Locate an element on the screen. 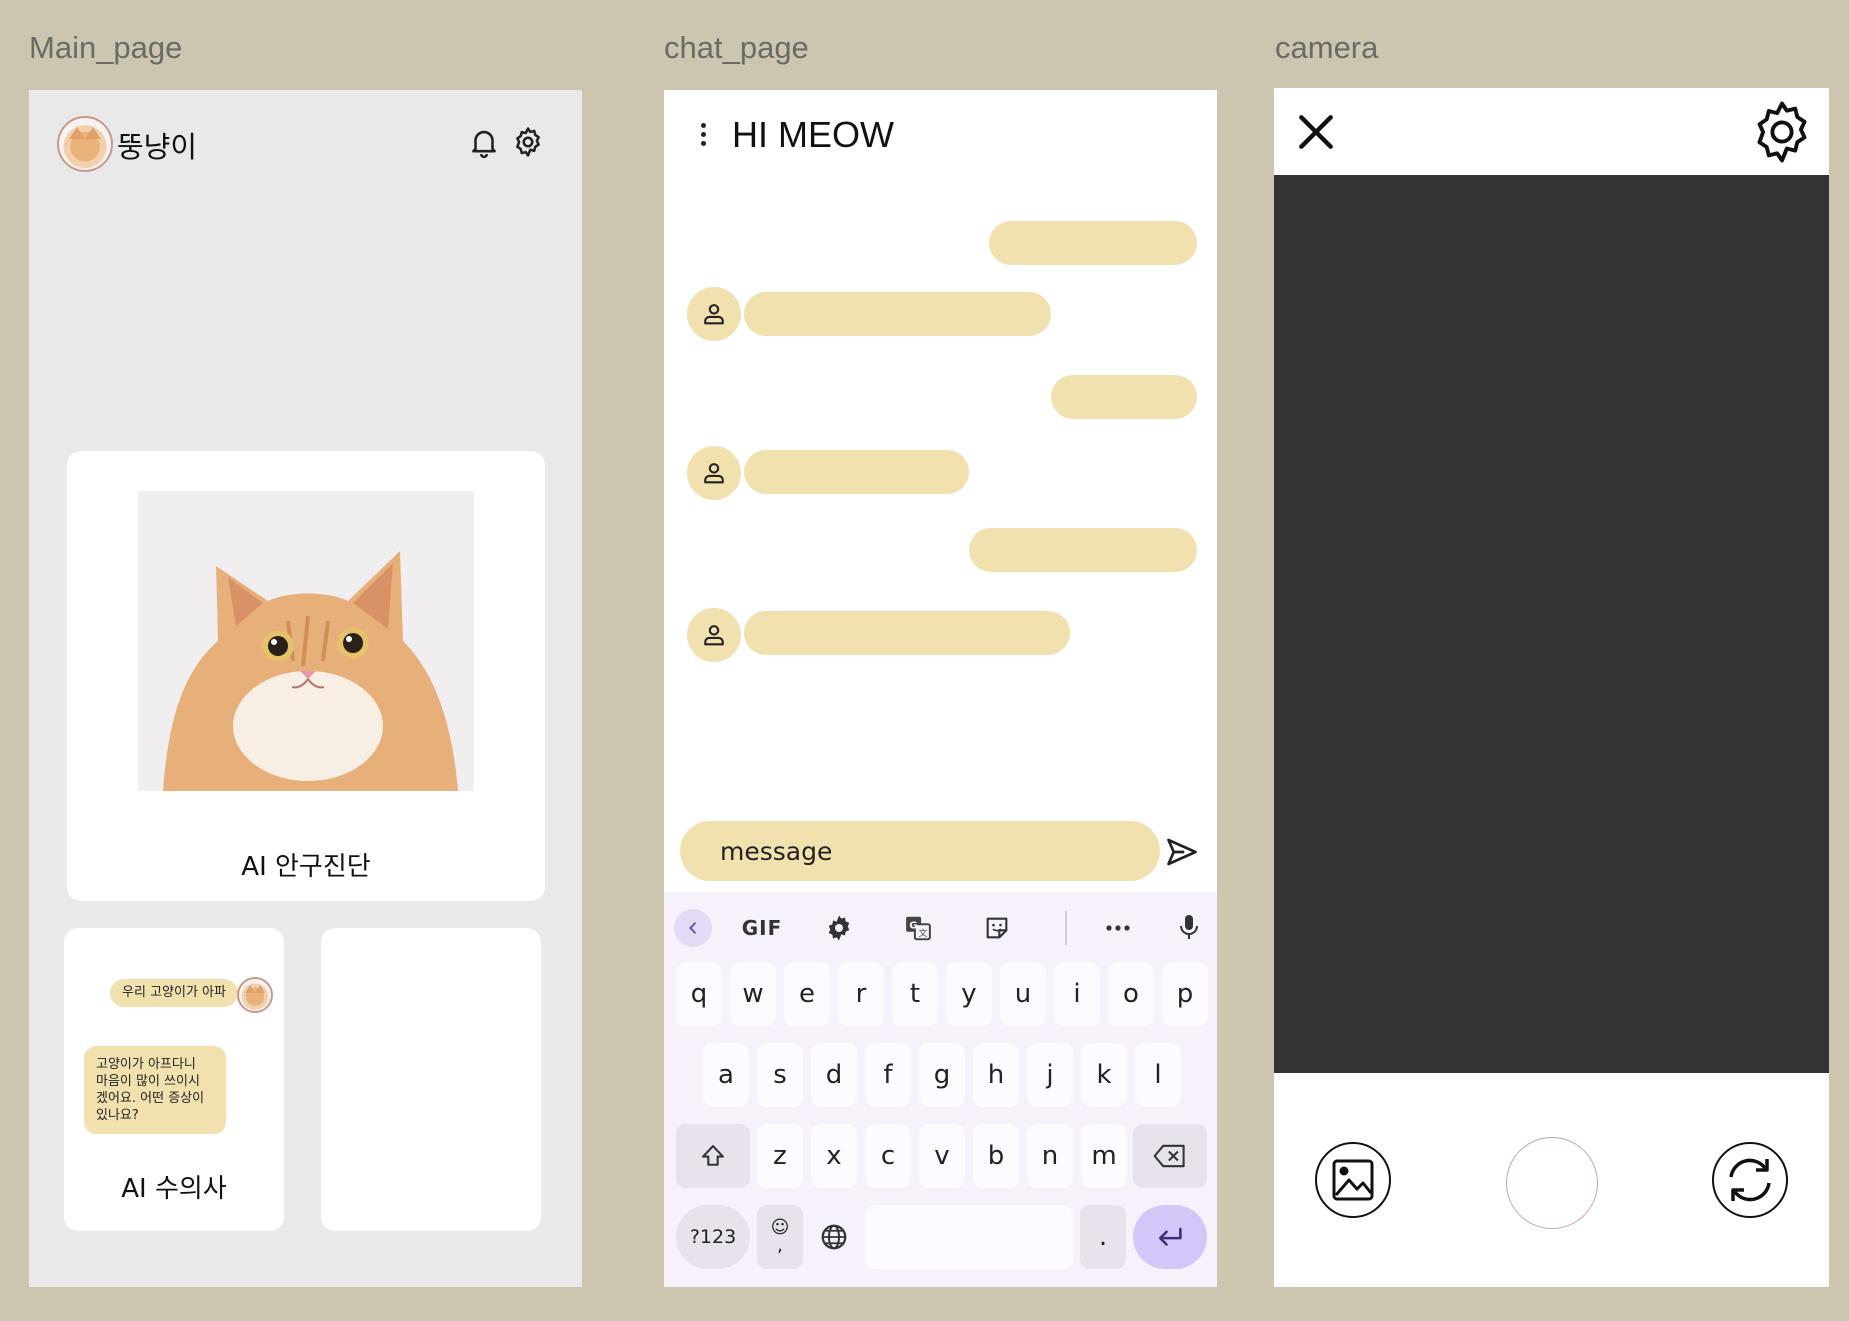 The height and width of the screenshot is (1321, 1849). key-n: n is located at coordinates (1050, 1156).